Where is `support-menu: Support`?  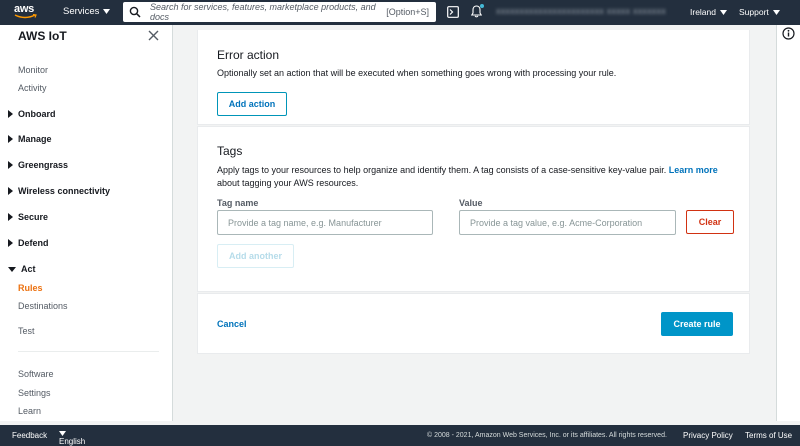 support-menu: Support is located at coordinates (759, 12).